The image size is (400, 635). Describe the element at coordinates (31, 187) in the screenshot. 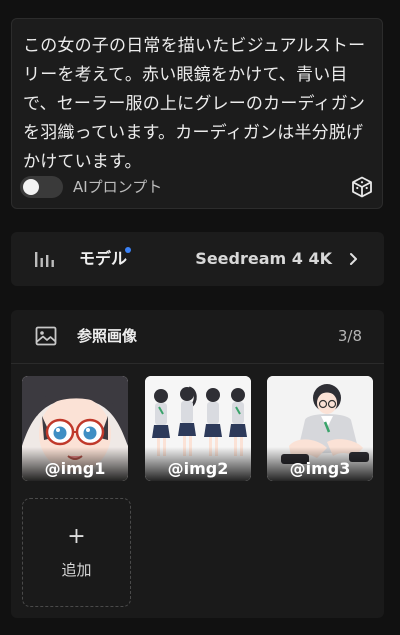

I see `toggle-knob` at that location.